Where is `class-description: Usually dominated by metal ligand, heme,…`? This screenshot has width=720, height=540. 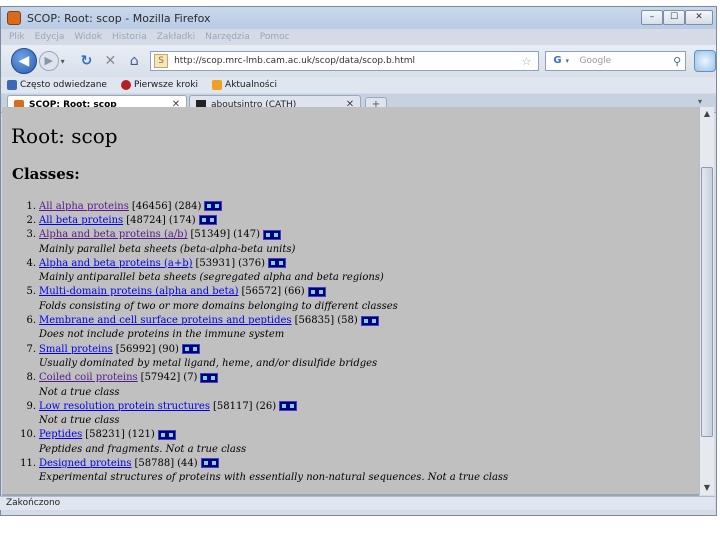
class-description: Usually dominated by metal ligand, heme,… is located at coordinates (208, 363).